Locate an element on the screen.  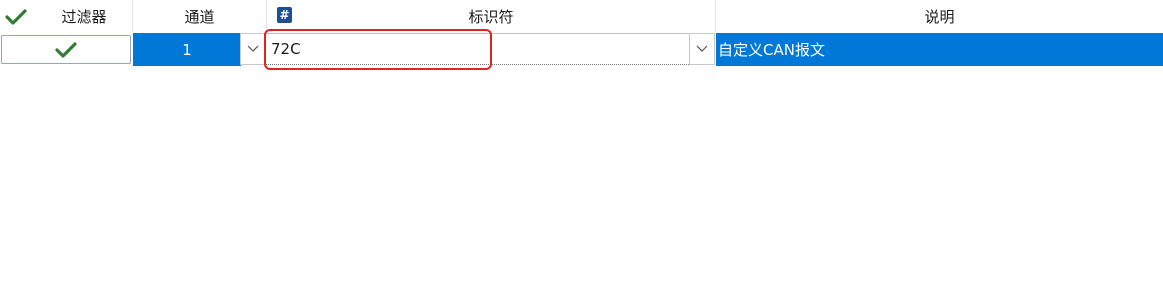
column-header-channel-label: 通道 is located at coordinates (199, 17).